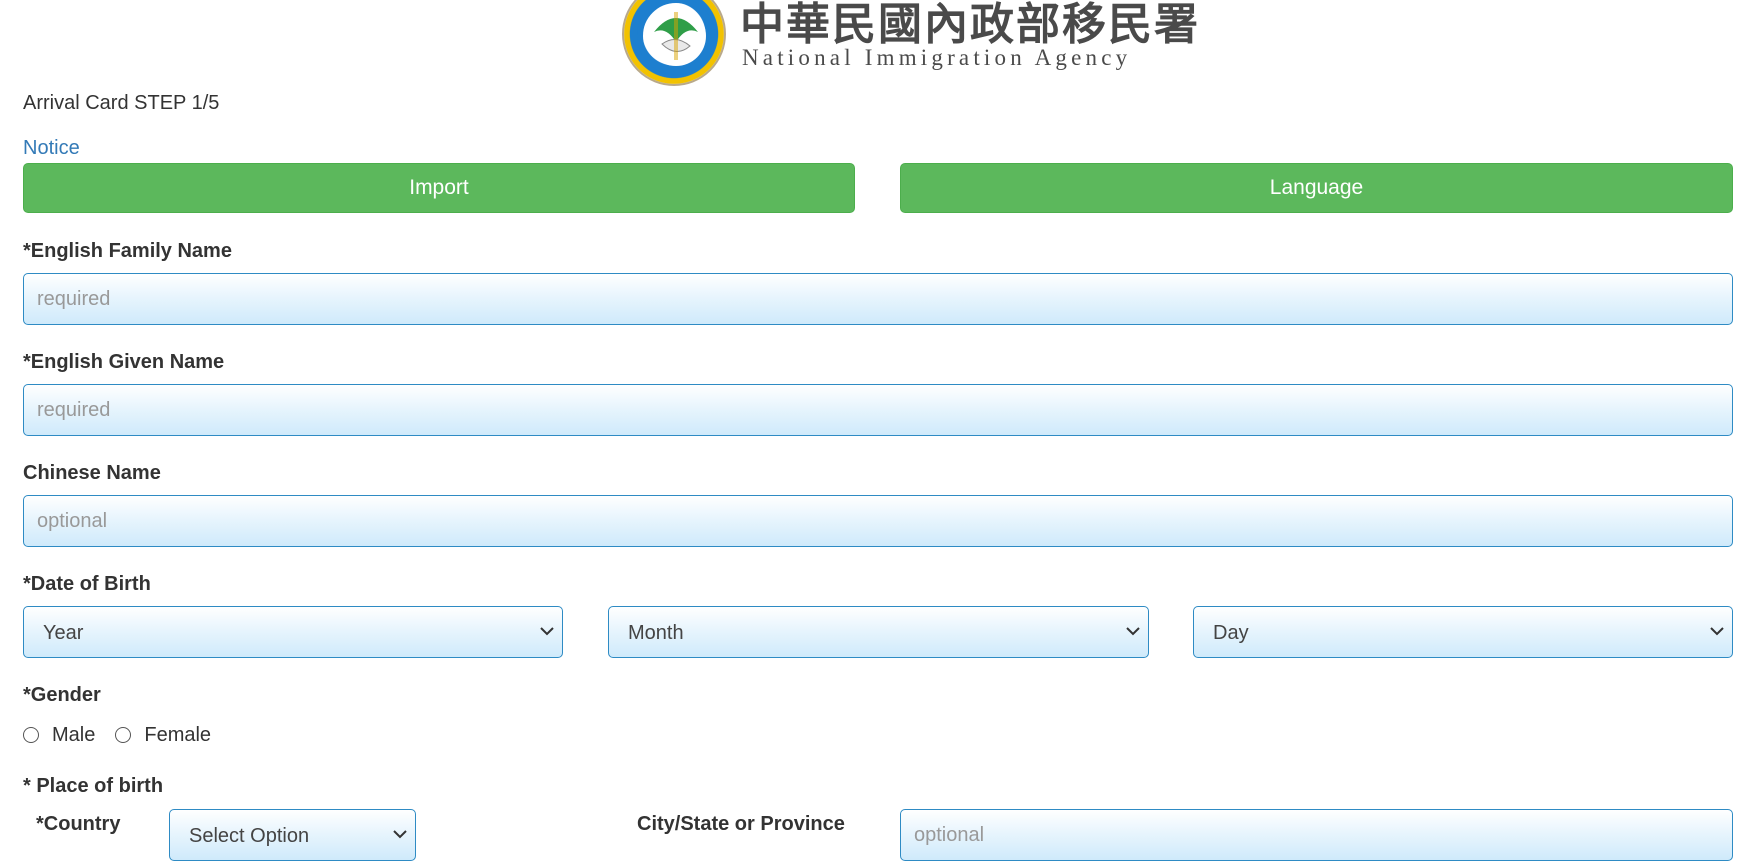 The image size is (1756, 861). I want to click on gender-radio-group: Male Female, so click(127, 735).